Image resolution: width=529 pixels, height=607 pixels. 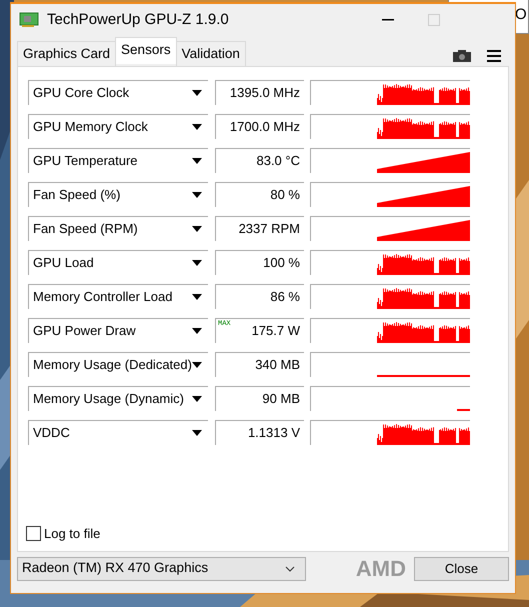 What do you see at coordinates (118, 432) in the screenshot?
I see `sensor-dropdown: VDDC` at bounding box center [118, 432].